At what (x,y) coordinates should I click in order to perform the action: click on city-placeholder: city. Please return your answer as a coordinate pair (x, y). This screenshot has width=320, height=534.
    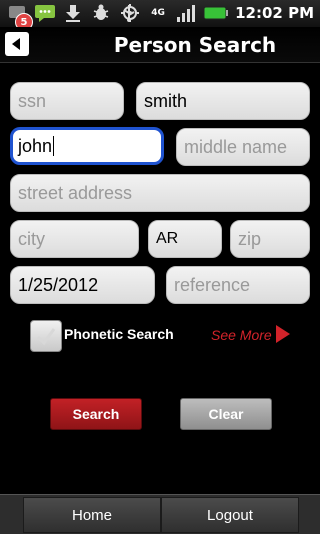
    Looking at the image, I should click on (31, 238).